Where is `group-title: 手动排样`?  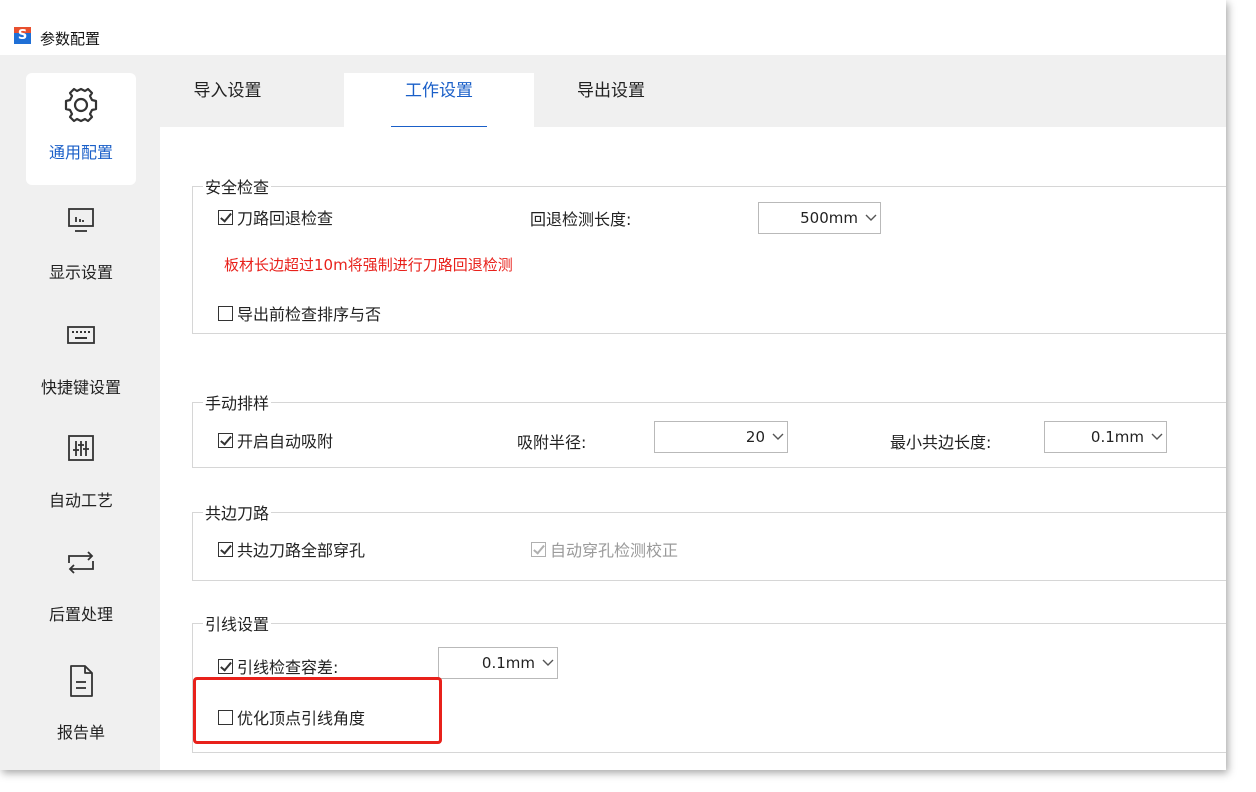 group-title: 手动排样 is located at coordinates (237, 402).